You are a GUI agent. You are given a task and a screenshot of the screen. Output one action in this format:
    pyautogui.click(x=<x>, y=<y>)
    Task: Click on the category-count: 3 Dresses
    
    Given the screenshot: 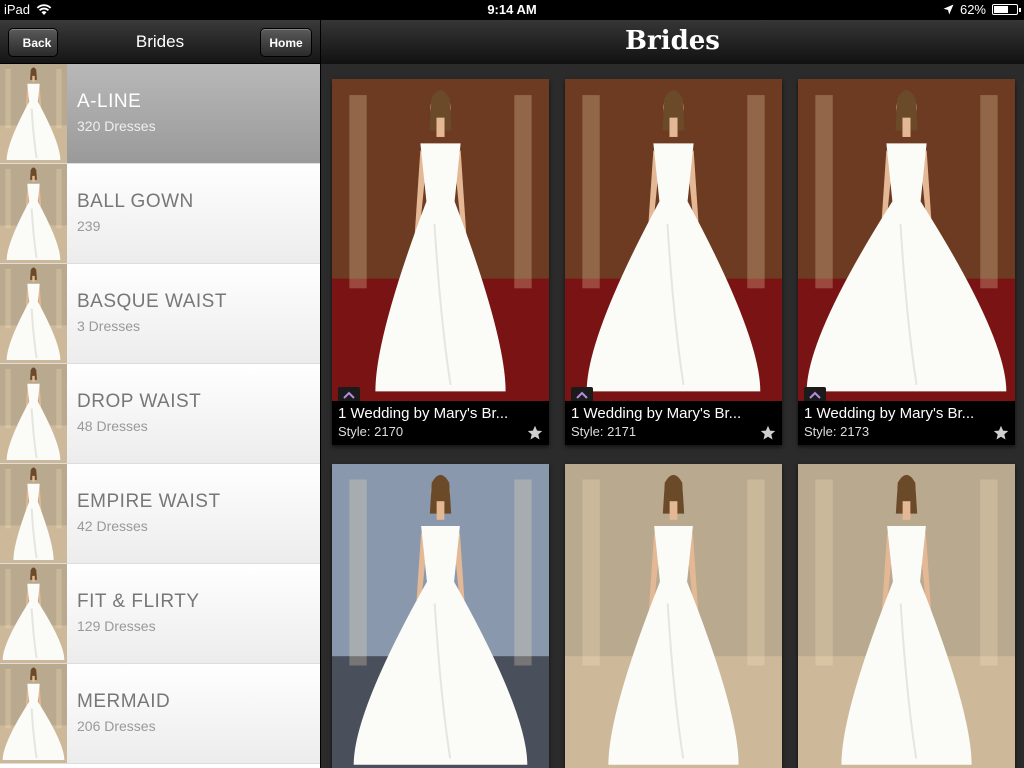 What is the action you would take?
    pyautogui.click(x=109, y=326)
    